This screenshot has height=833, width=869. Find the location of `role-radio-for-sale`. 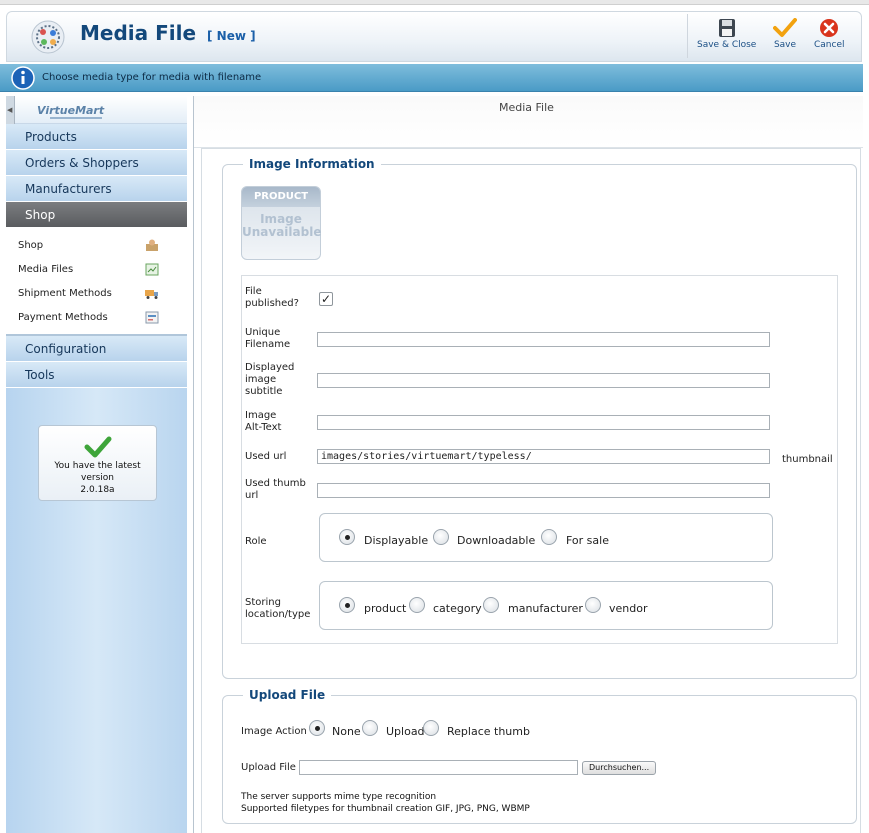

role-radio-for-sale is located at coordinates (549, 537).